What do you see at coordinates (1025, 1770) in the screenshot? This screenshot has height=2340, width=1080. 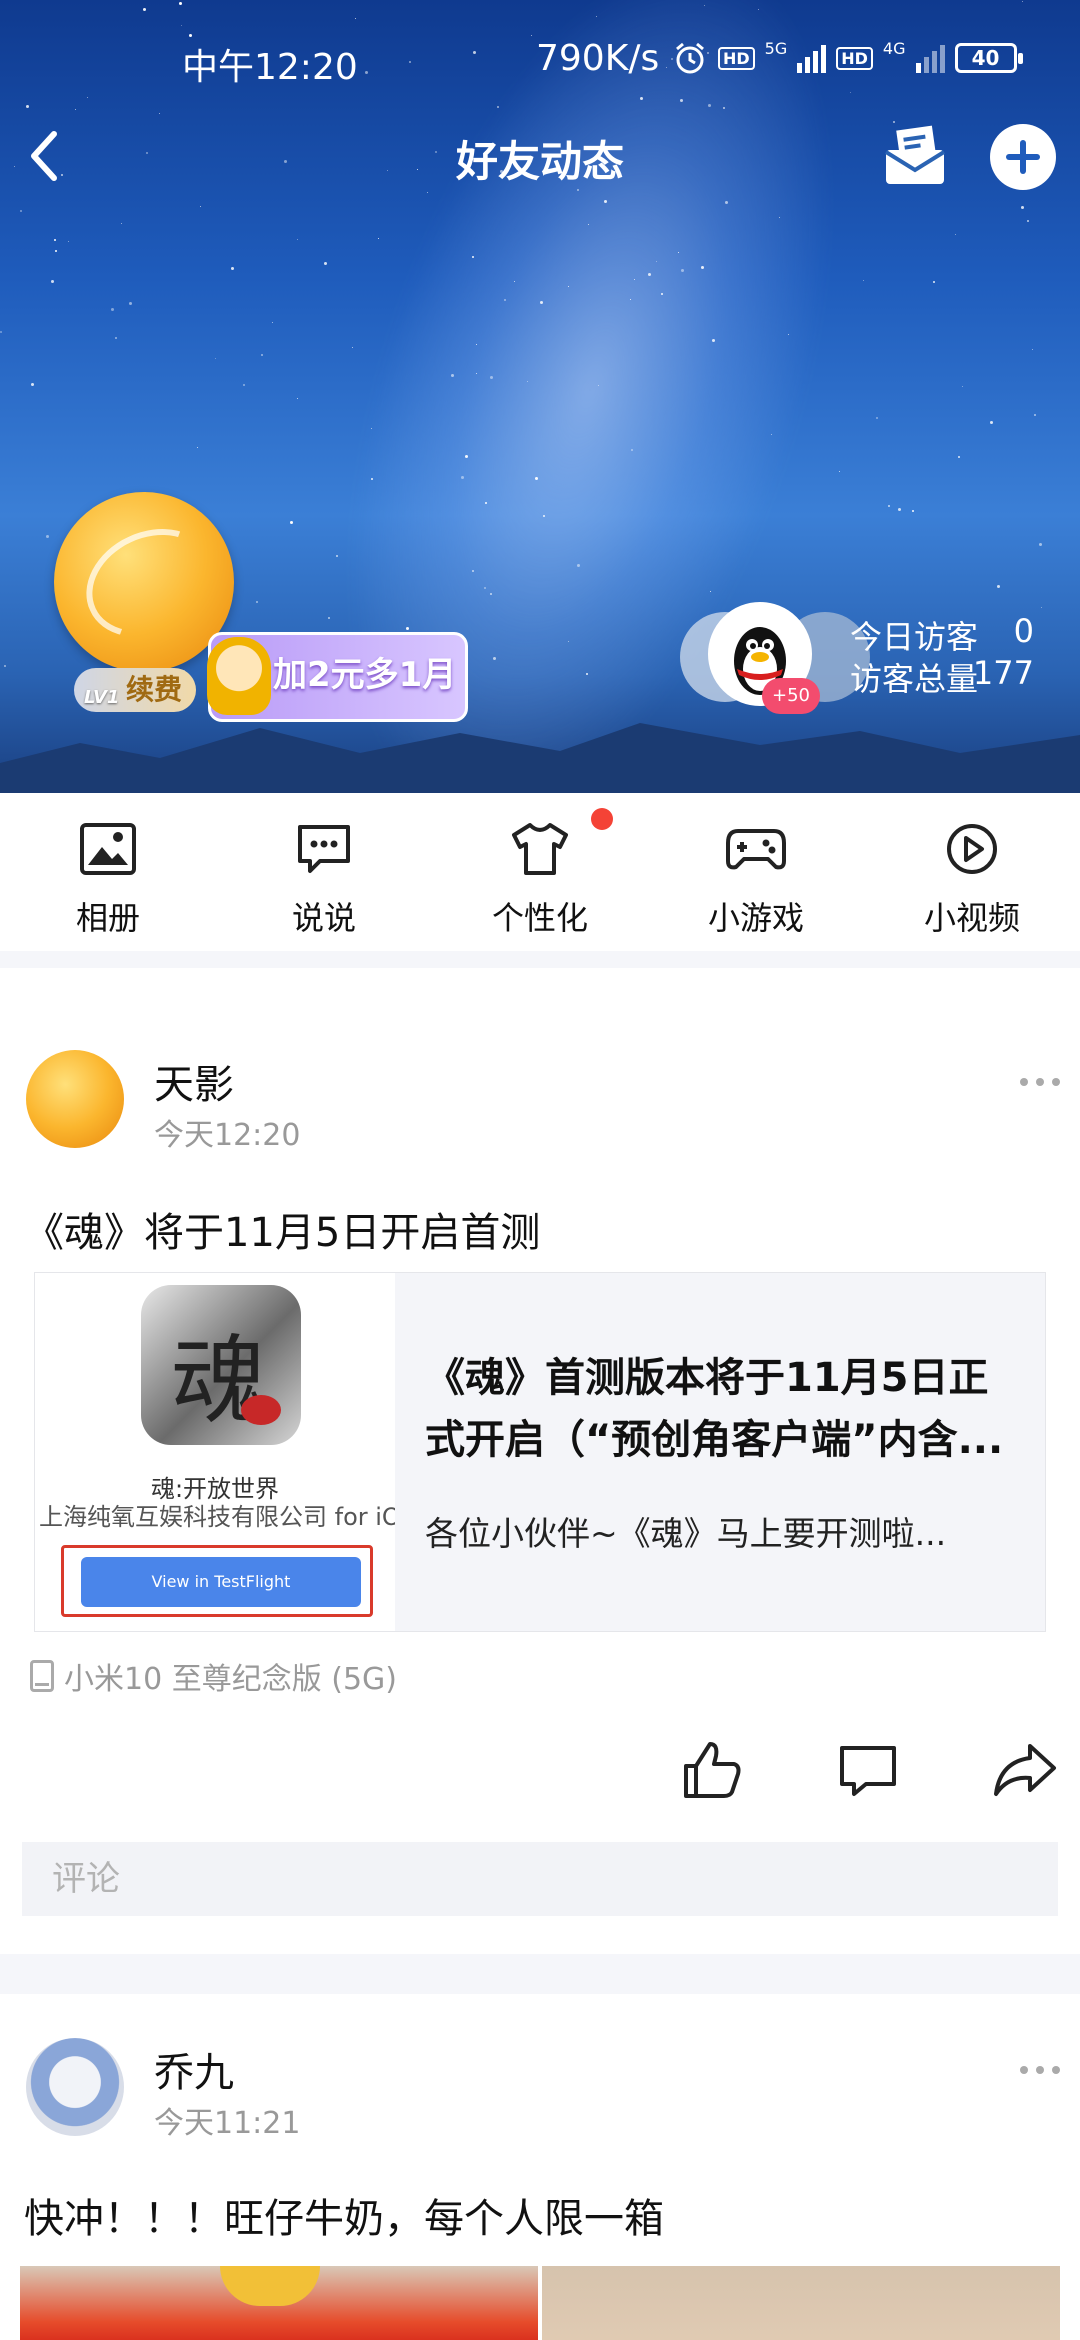 I see `share-icon` at bounding box center [1025, 1770].